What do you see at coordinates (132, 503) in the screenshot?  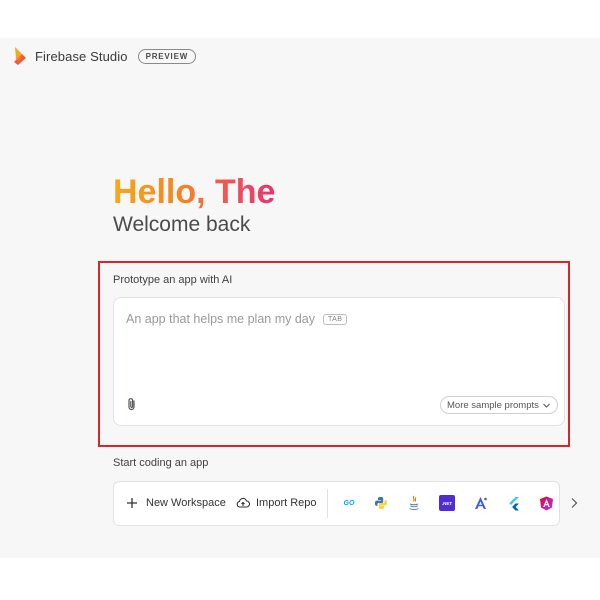 I see `plus-icon` at bounding box center [132, 503].